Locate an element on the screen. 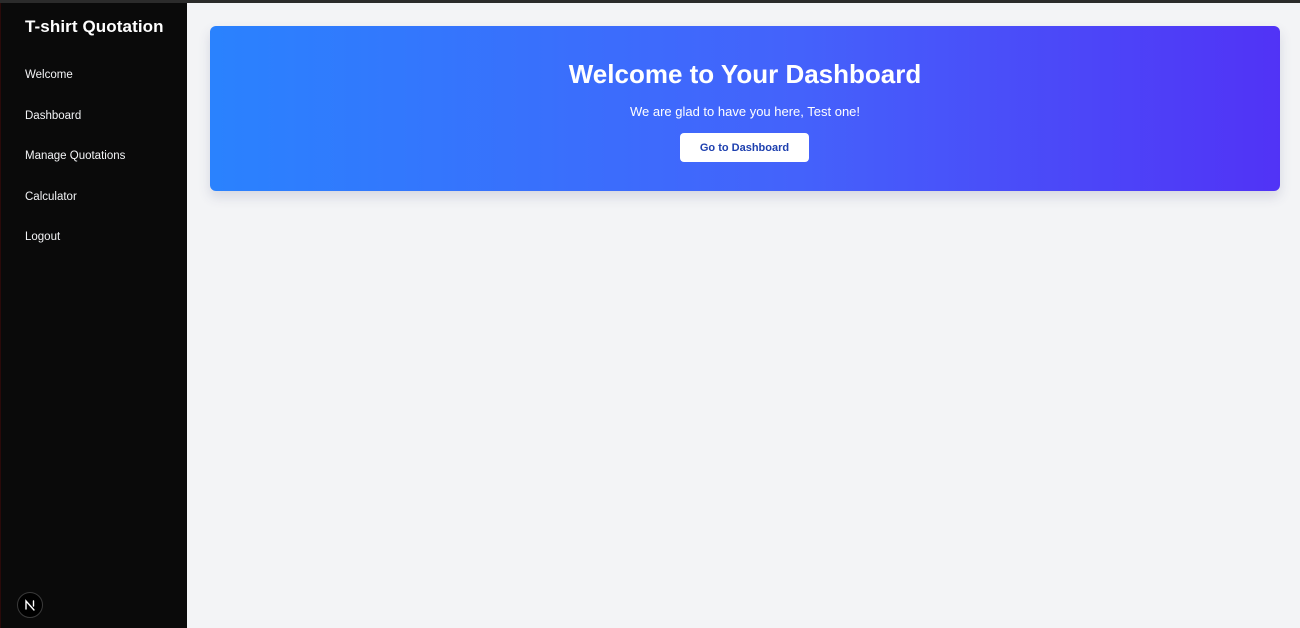  sidebar-item-dashboard: Dashboard is located at coordinates (94, 116).